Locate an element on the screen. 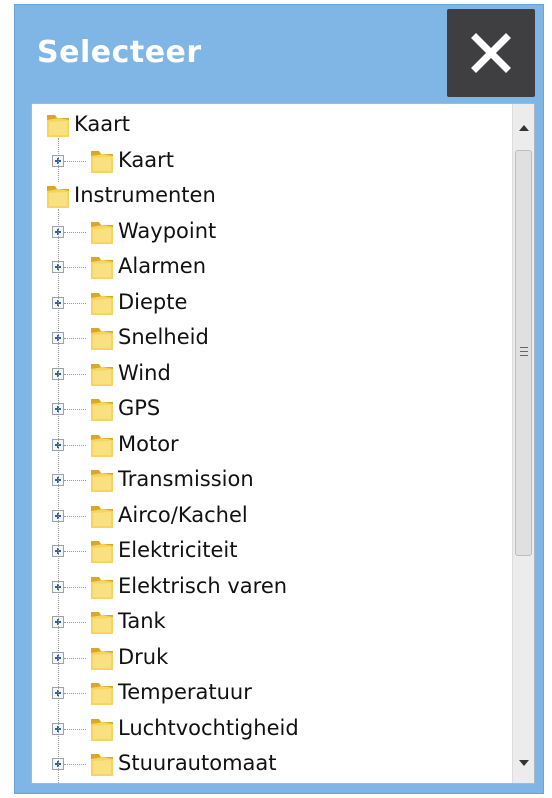  tree-item: Luchtvochtigheid is located at coordinates (267, 730).